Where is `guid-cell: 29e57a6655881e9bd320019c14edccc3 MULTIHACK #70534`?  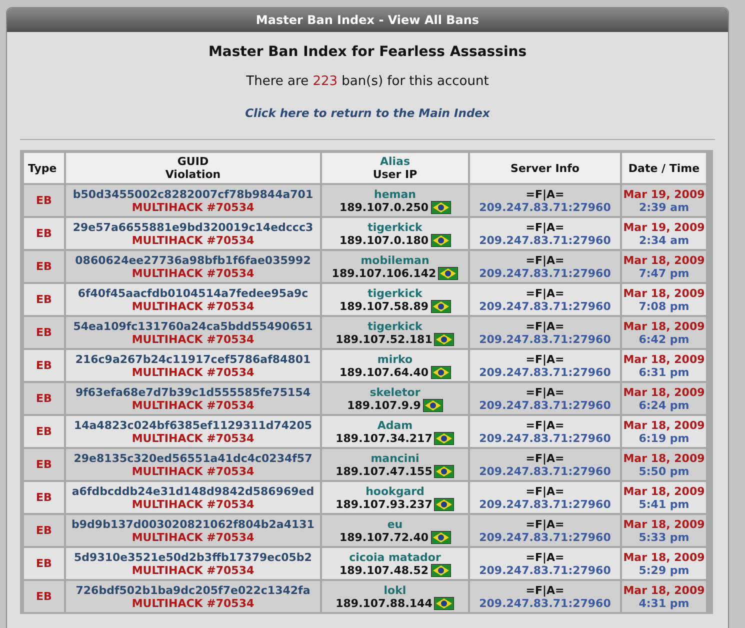
guid-cell: 29e57a6655881e9bd320019c14edccc3 MULTIHACK #70534 is located at coordinates (193, 233).